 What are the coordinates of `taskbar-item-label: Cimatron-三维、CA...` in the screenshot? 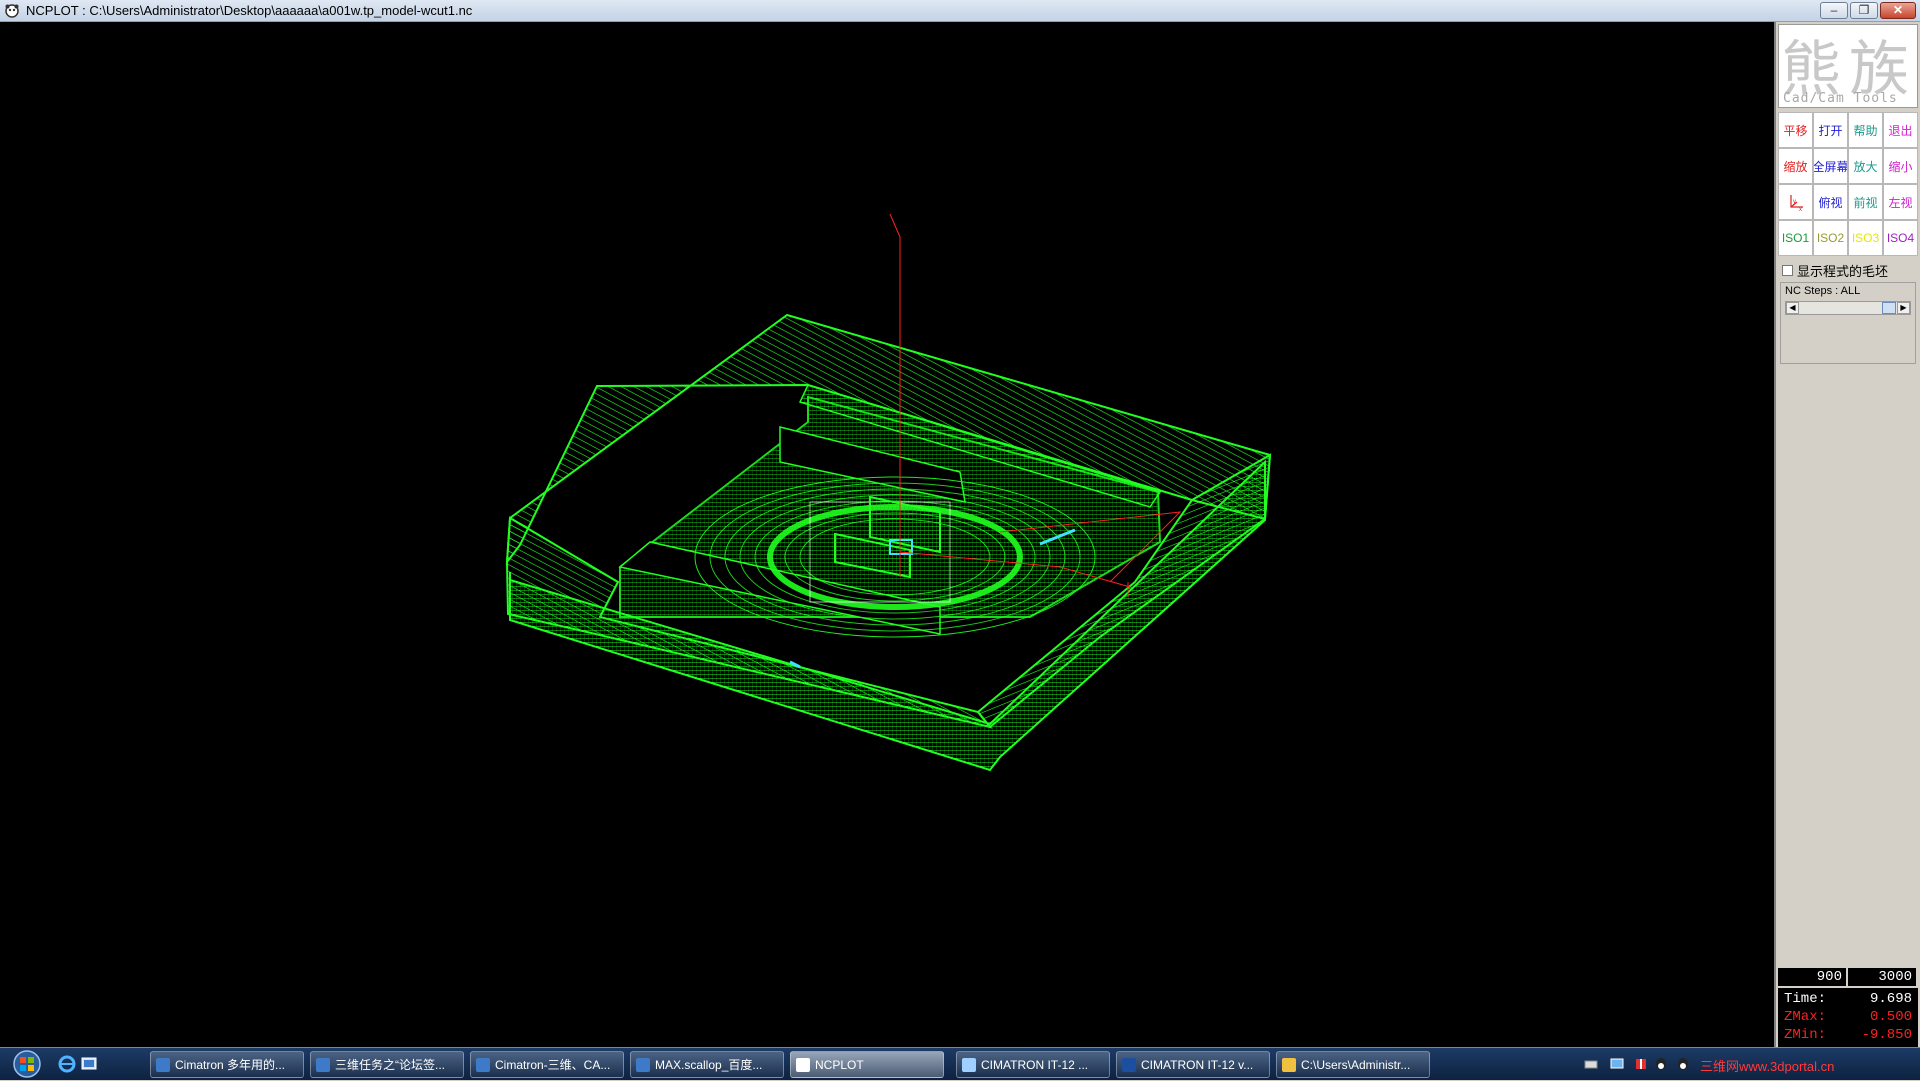 It's located at (553, 1065).